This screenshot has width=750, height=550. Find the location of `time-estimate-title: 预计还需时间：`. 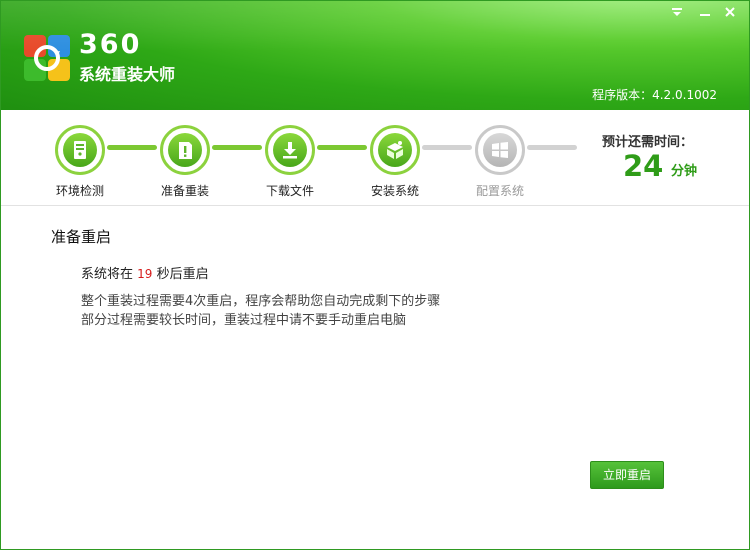

time-estimate-title: 预计还需时间： is located at coordinates (648, 142).